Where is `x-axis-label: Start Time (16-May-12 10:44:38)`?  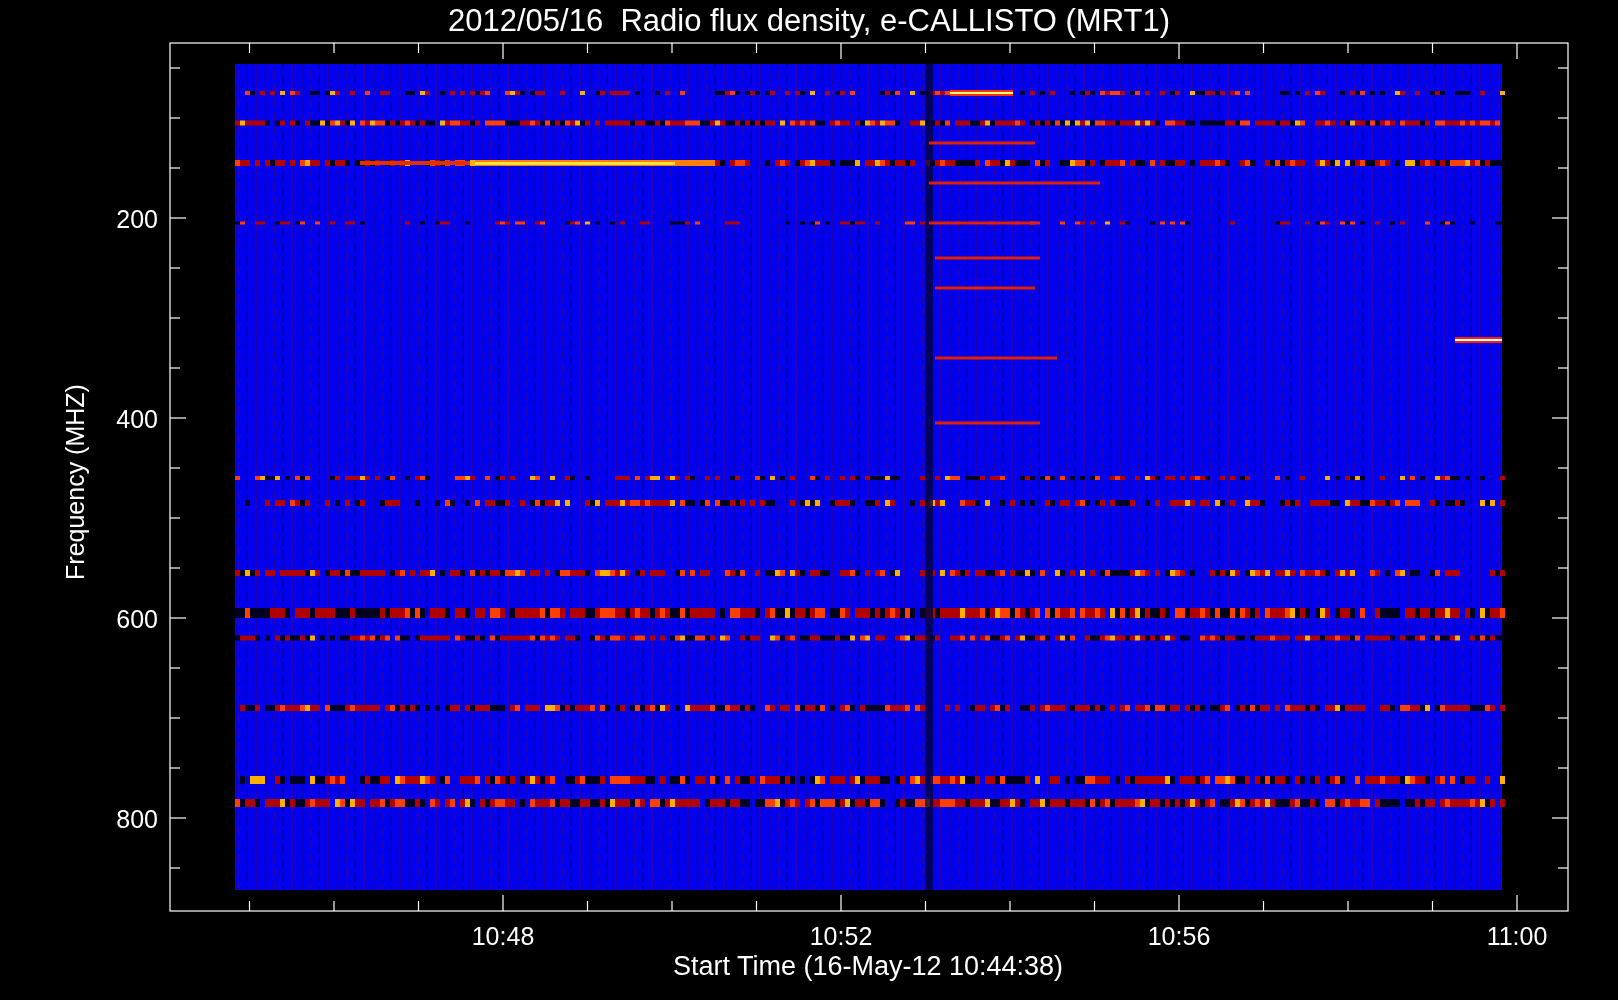 x-axis-label: Start Time (16-May-12 10:44:38) is located at coordinates (868, 966).